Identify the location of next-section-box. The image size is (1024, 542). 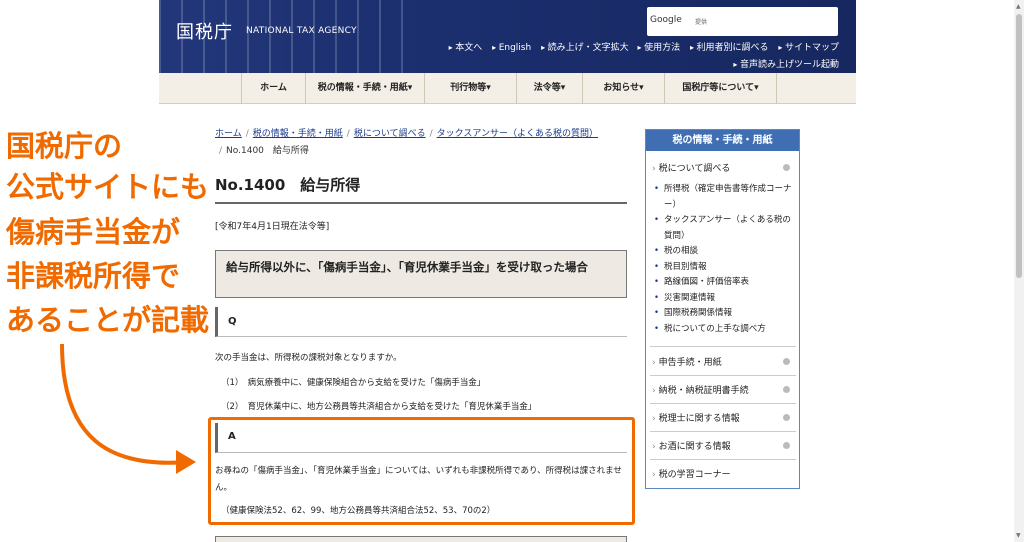
(421, 539).